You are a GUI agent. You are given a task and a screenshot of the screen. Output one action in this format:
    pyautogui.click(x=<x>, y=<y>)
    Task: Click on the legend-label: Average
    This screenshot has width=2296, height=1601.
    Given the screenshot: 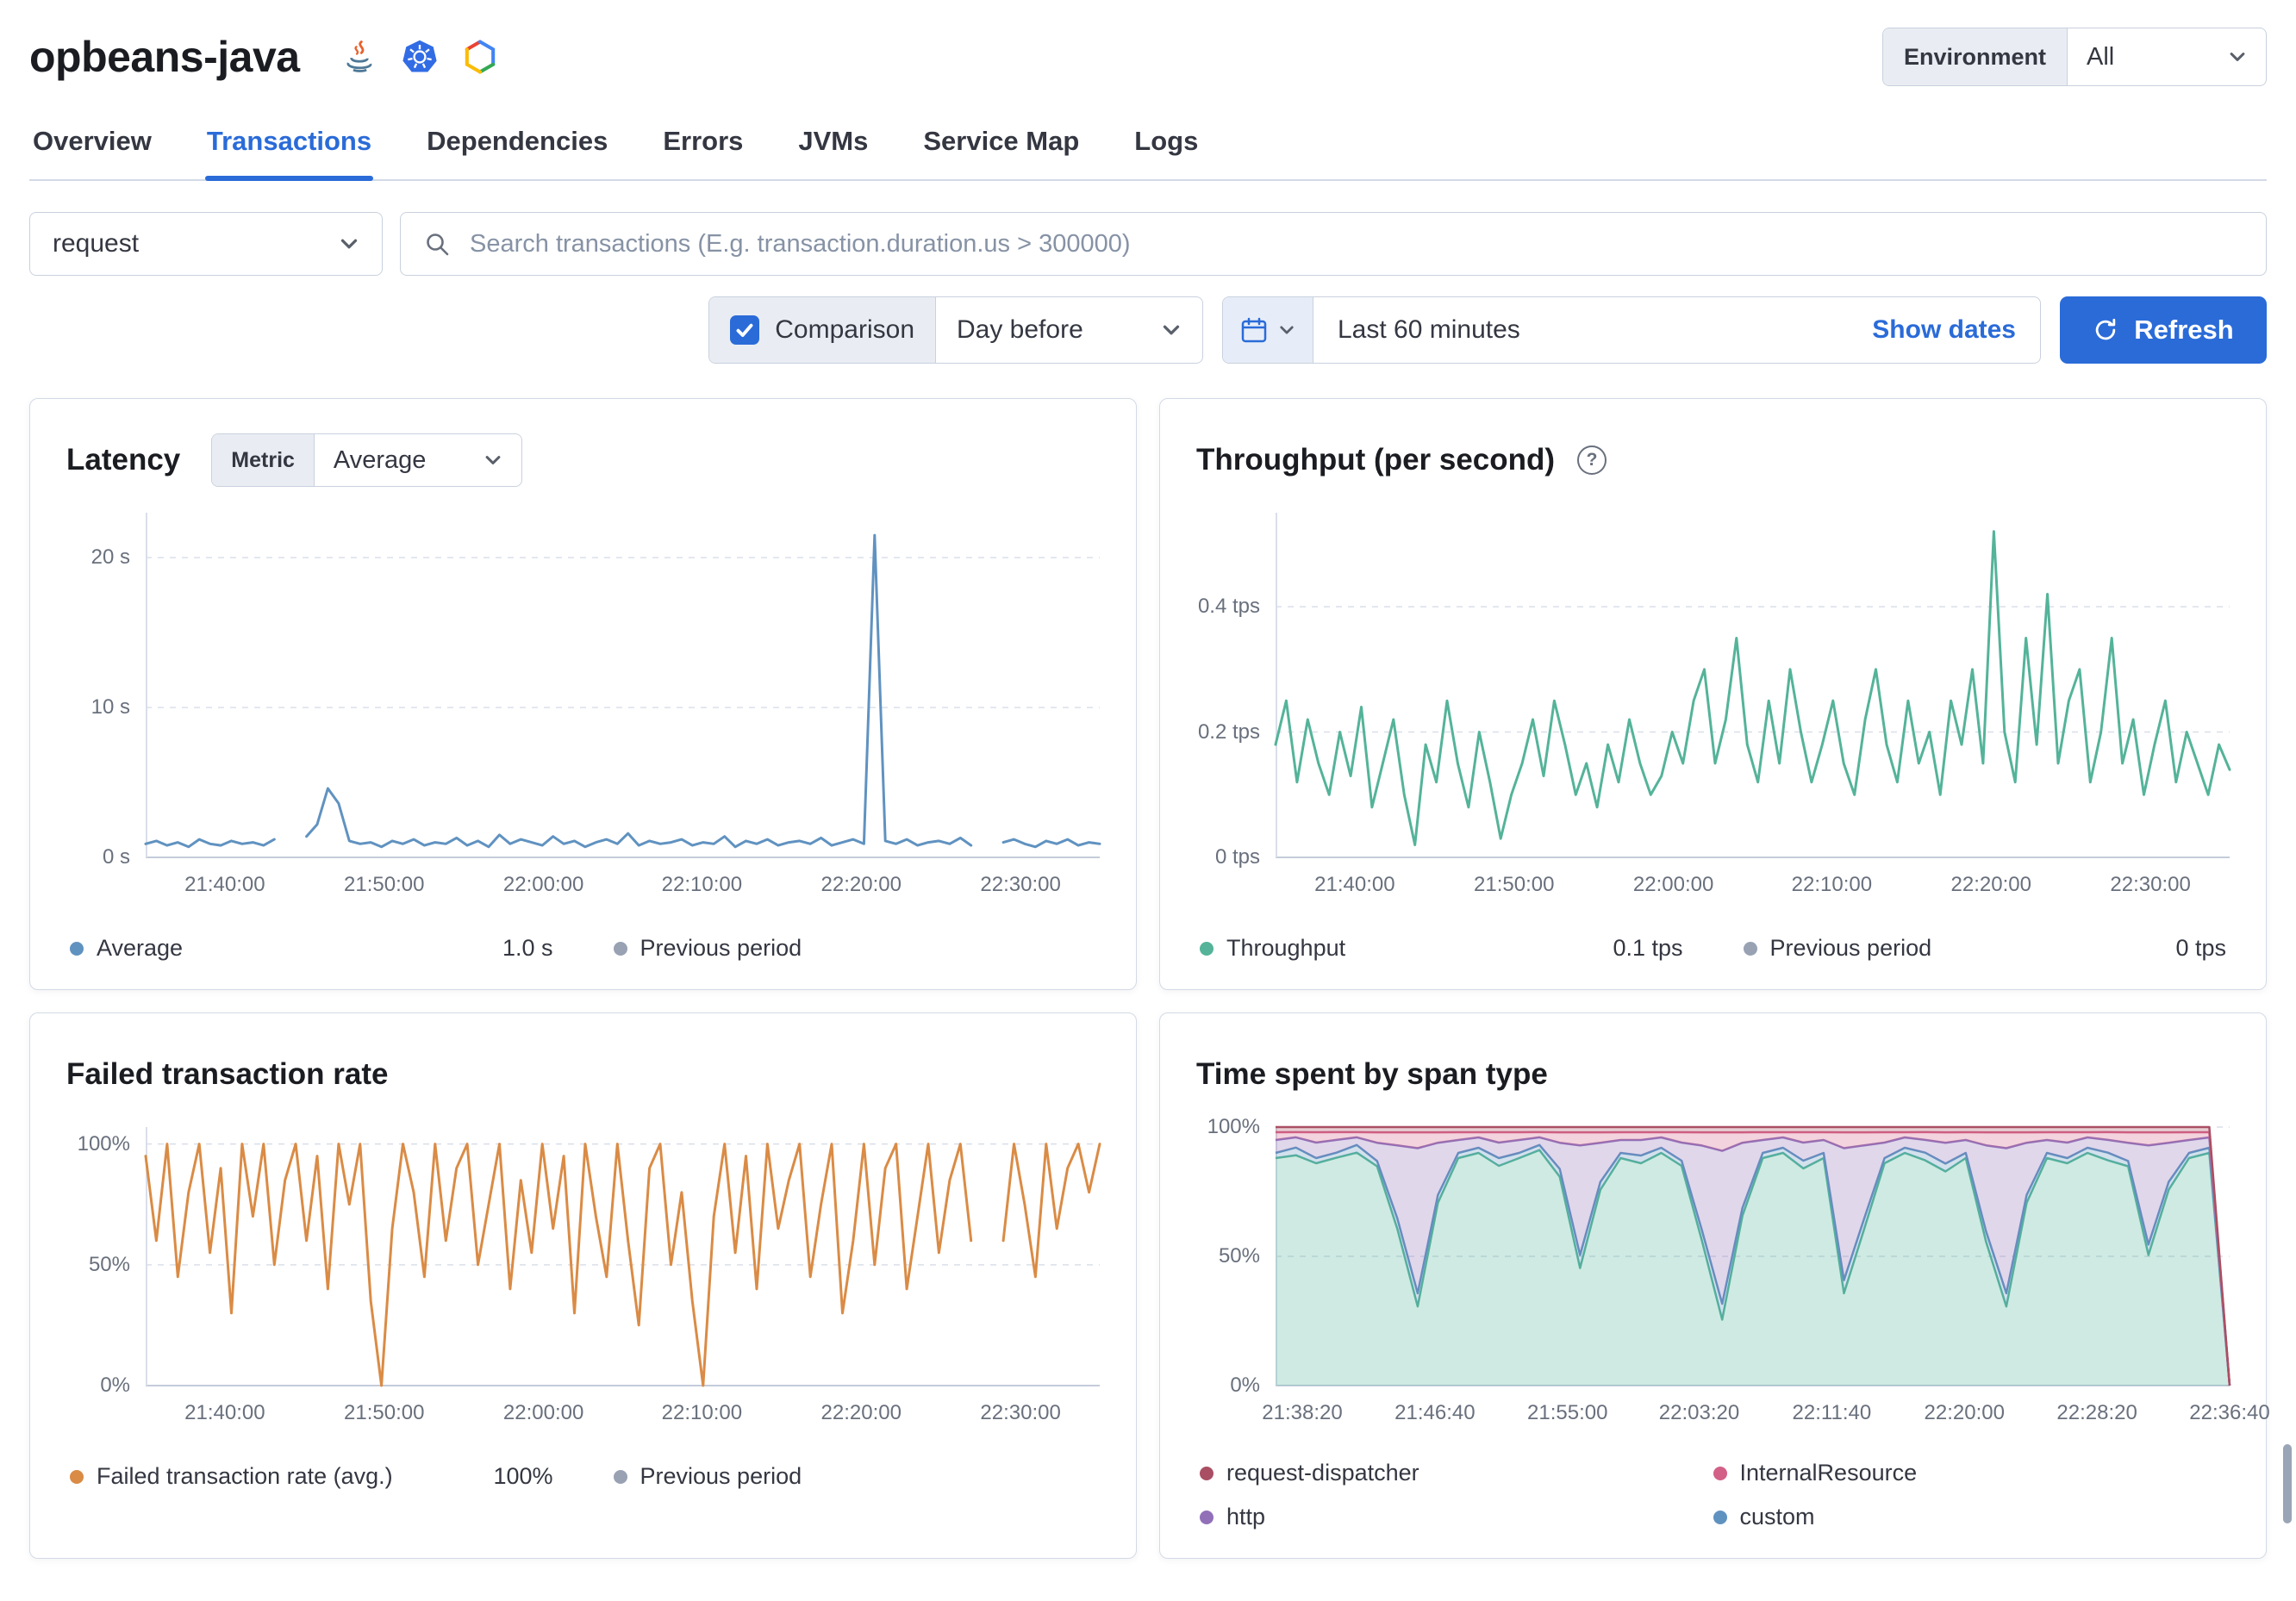 What is the action you would take?
    pyautogui.click(x=140, y=948)
    